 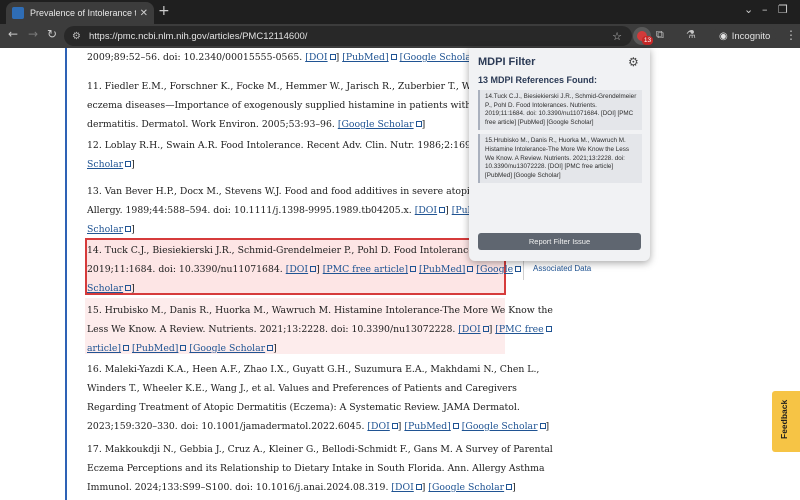 I want to click on tab-close-icon: ✕, so click(x=144, y=13).